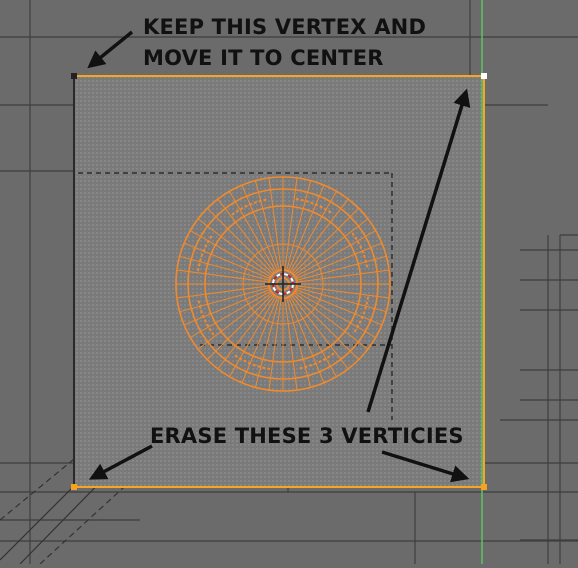 The height and width of the screenshot is (568, 578). What do you see at coordinates (74, 76) in the screenshot?
I see `vertex-top-left-unselected` at bounding box center [74, 76].